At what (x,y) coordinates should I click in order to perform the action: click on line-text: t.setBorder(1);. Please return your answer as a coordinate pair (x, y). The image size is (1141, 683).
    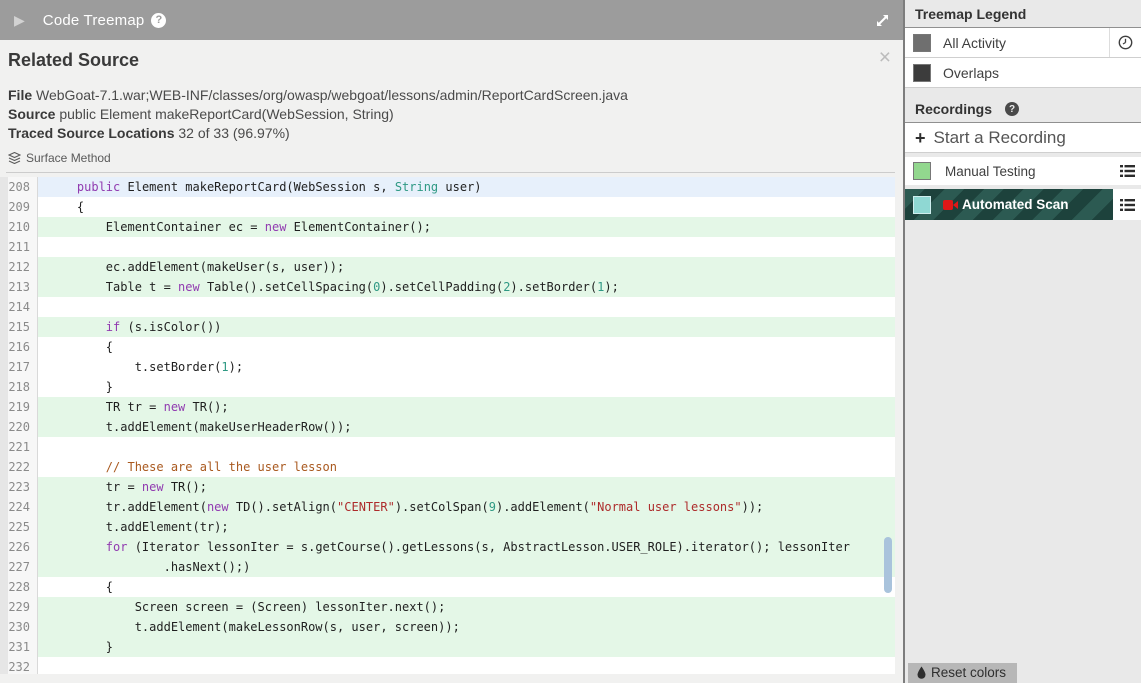
    Looking at the image, I should click on (146, 367).